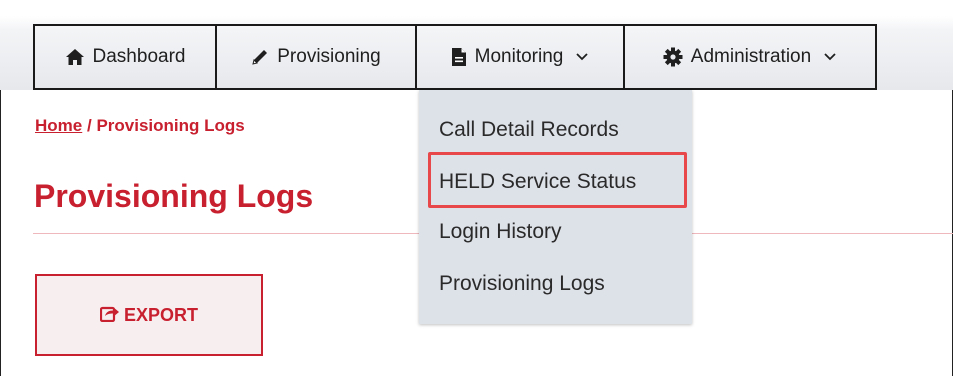 This screenshot has width=953, height=376. I want to click on nav-administration: Administration, so click(750, 57).